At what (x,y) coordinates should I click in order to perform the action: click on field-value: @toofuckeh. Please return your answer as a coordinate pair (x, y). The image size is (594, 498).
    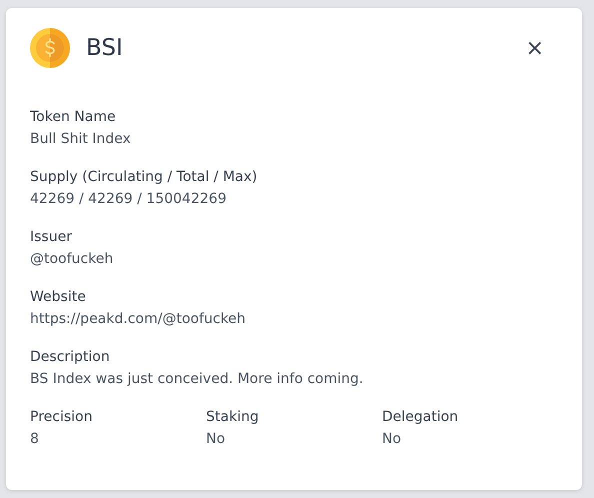
    Looking at the image, I should click on (72, 259).